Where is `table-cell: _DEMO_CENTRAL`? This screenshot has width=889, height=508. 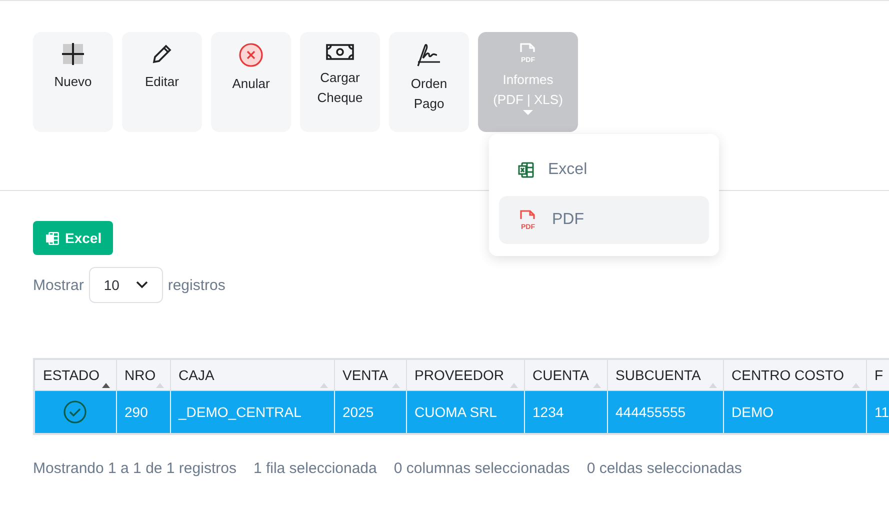
table-cell: _DEMO_CENTRAL is located at coordinates (252, 412).